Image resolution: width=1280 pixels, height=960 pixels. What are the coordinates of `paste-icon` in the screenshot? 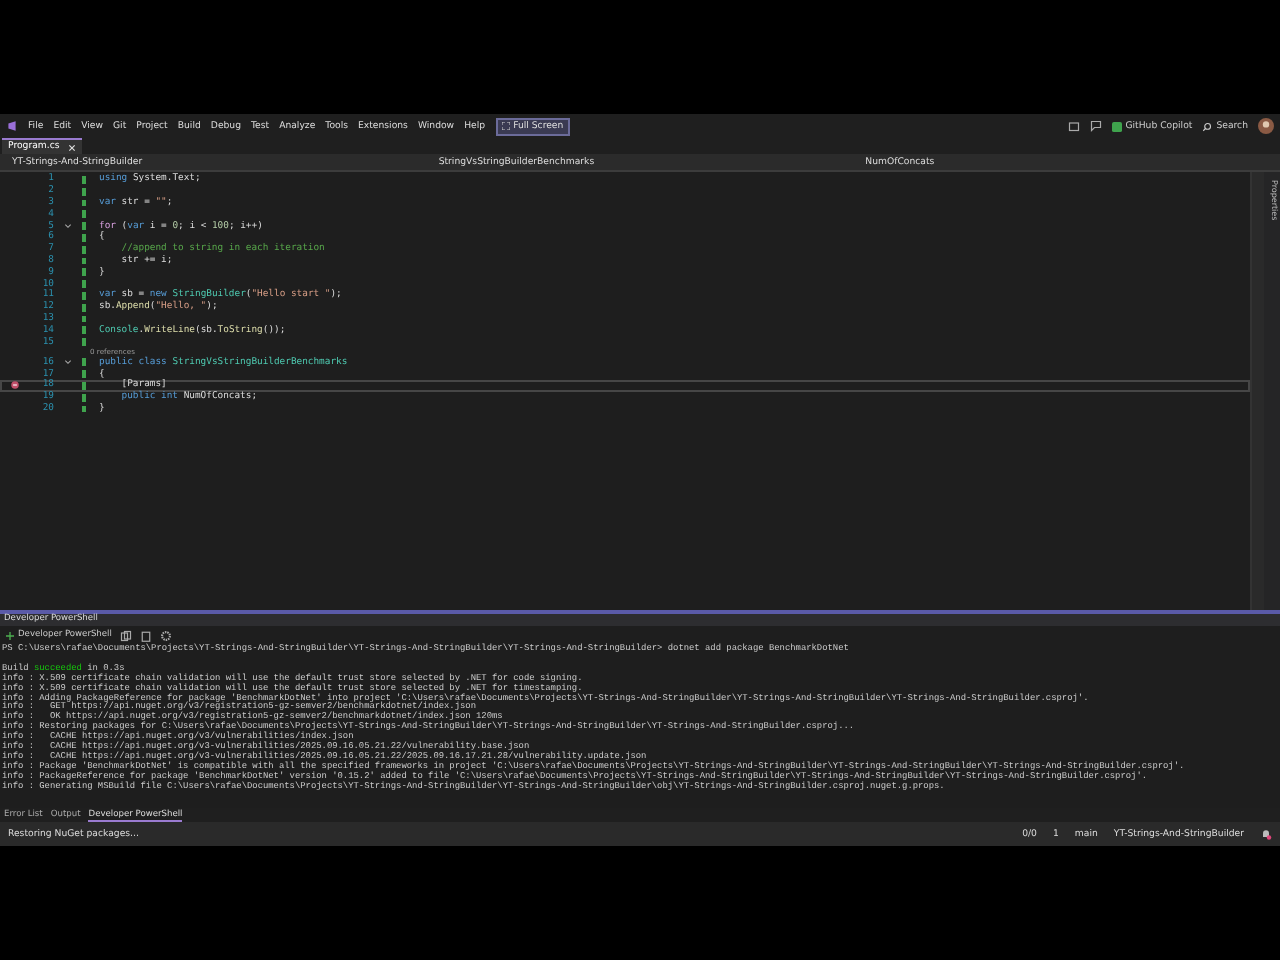 It's located at (145, 635).